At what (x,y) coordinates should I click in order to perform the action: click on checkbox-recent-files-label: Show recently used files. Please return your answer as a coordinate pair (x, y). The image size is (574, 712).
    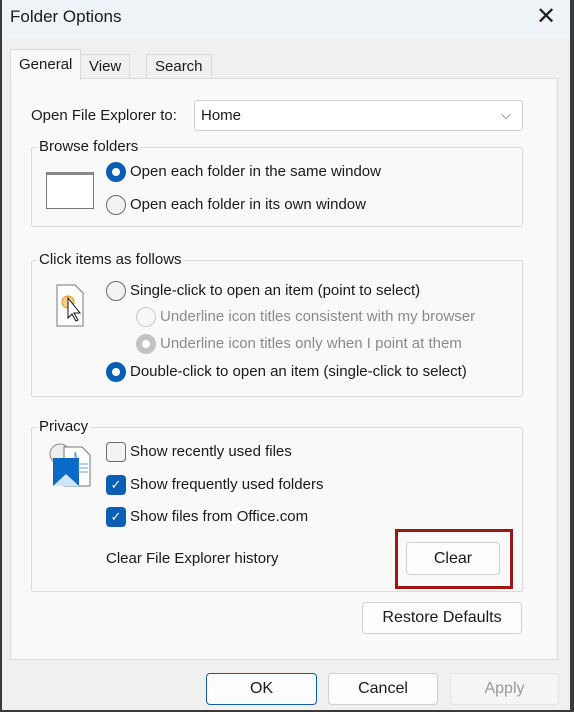
    Looking at the image, I should click on (211, 451).